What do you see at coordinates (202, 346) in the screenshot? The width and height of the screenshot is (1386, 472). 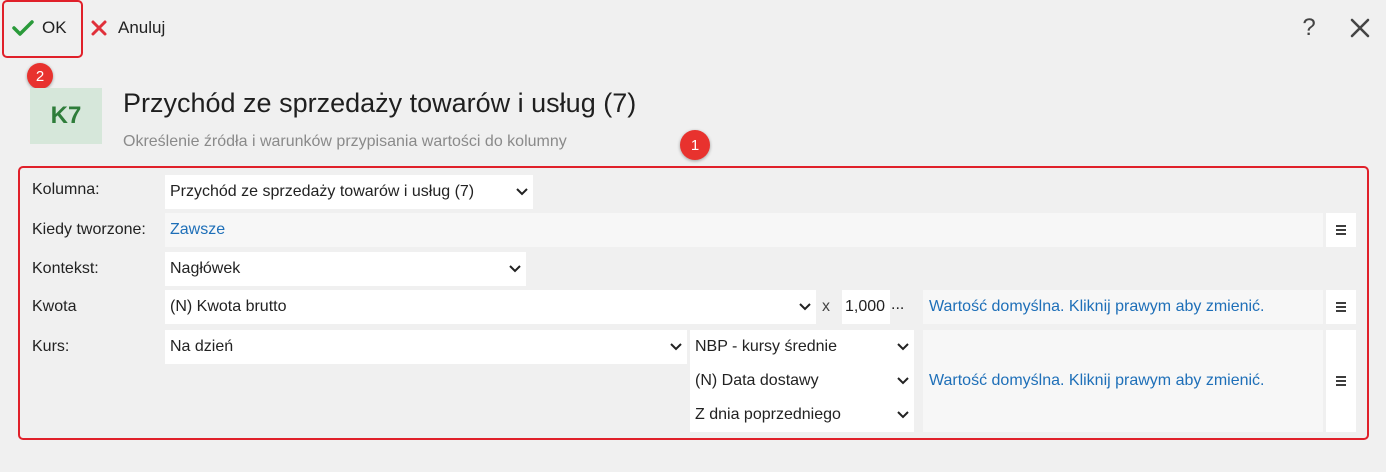 I see `kurs-value: Na dzień` at bounding box center [202, 346].